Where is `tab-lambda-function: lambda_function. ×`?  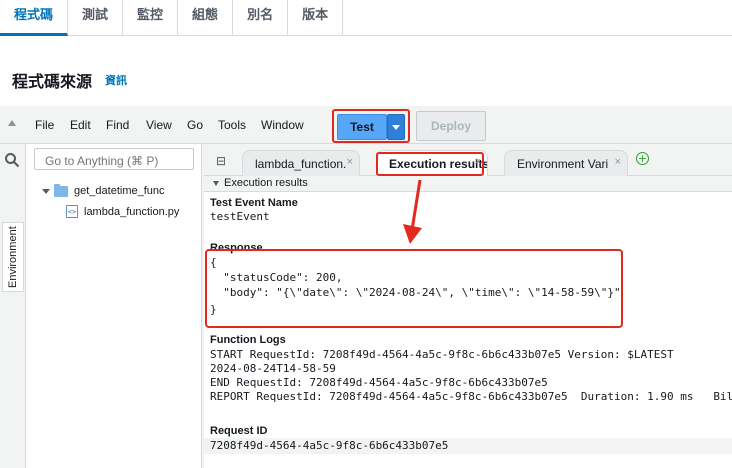
tab-lambda-function: lambda_function. × is located at coordinates (301, 163).